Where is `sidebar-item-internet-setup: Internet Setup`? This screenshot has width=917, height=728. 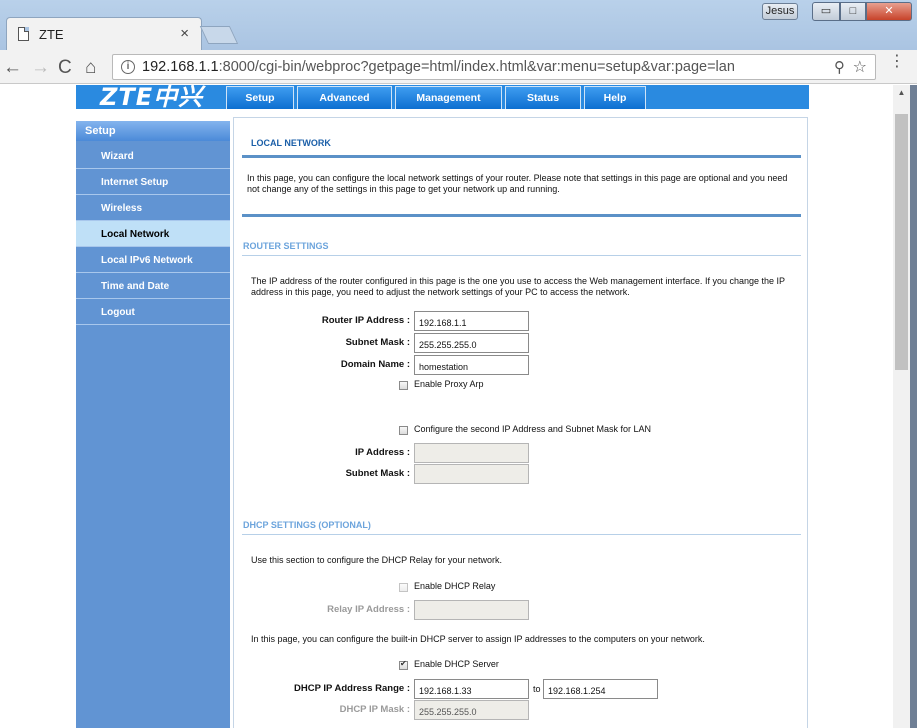
sidebar-item-internet-setup: Internet Setup is located at coordinates (153, 182).